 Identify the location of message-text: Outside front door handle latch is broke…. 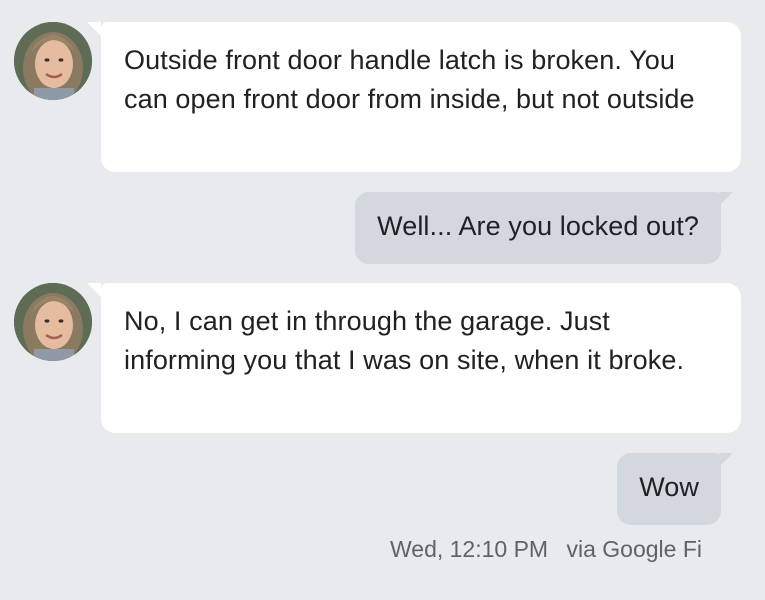
(409, 79).